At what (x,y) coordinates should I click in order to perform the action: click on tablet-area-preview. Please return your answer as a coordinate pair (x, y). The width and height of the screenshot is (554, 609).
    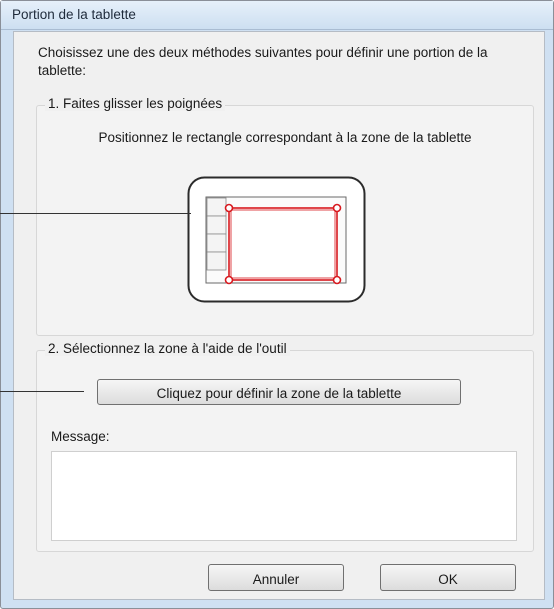
    Looking at the image, I should click on (277, 240).